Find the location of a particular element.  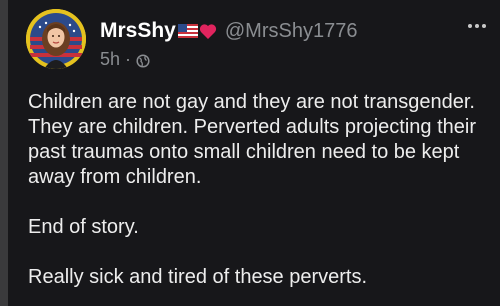

globe-icon is located at coordinates (143, 60).